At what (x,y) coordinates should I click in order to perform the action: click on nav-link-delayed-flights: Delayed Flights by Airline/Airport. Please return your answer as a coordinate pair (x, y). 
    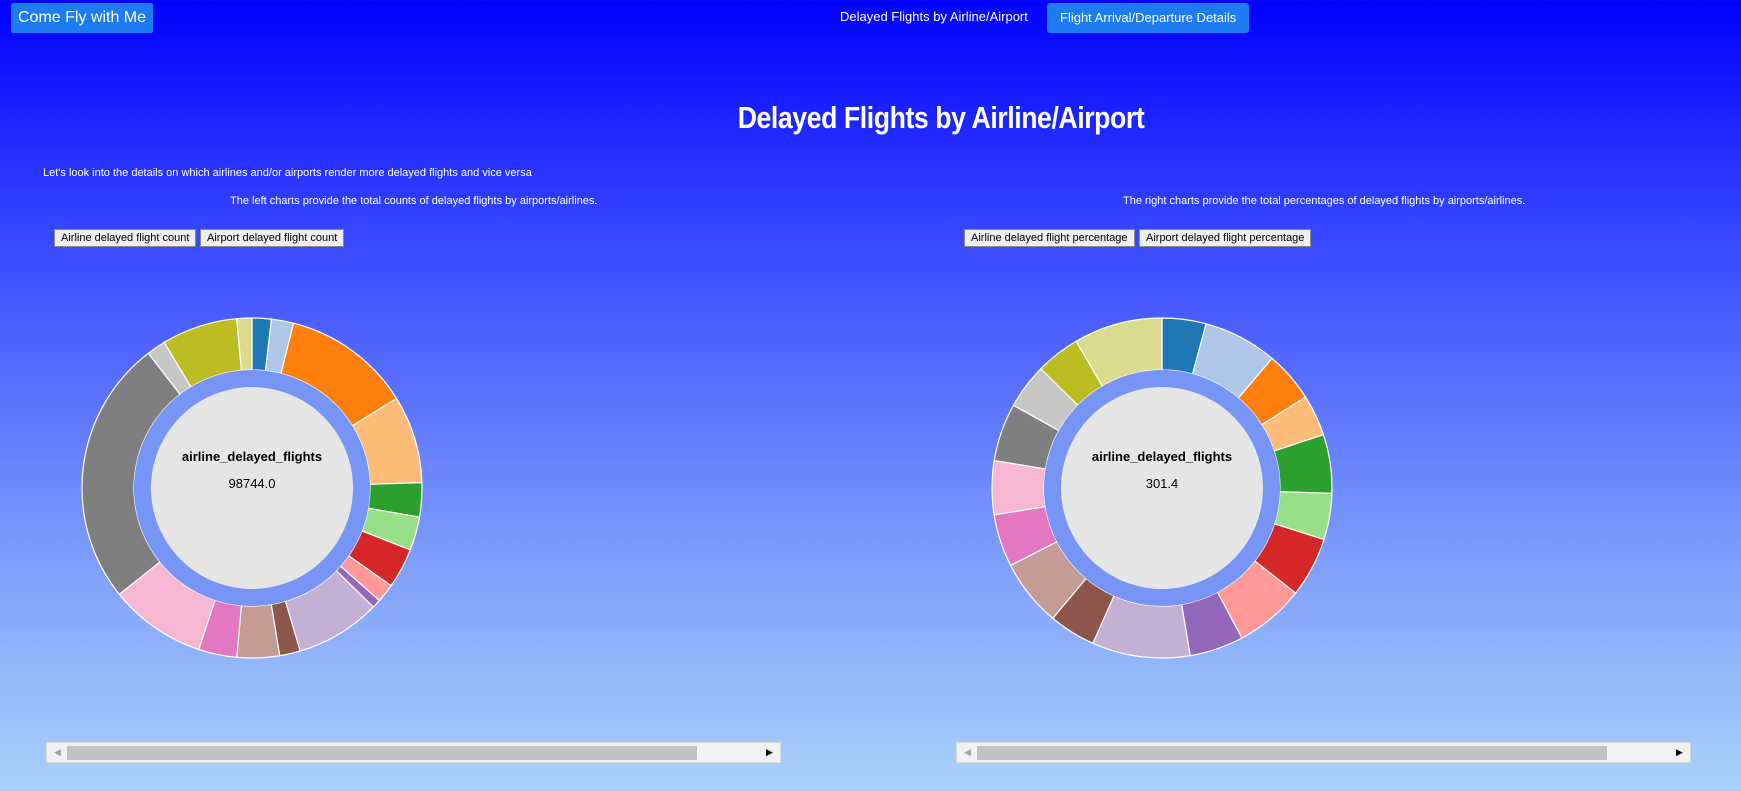
    Looking at the image, I should click on (934, 16).